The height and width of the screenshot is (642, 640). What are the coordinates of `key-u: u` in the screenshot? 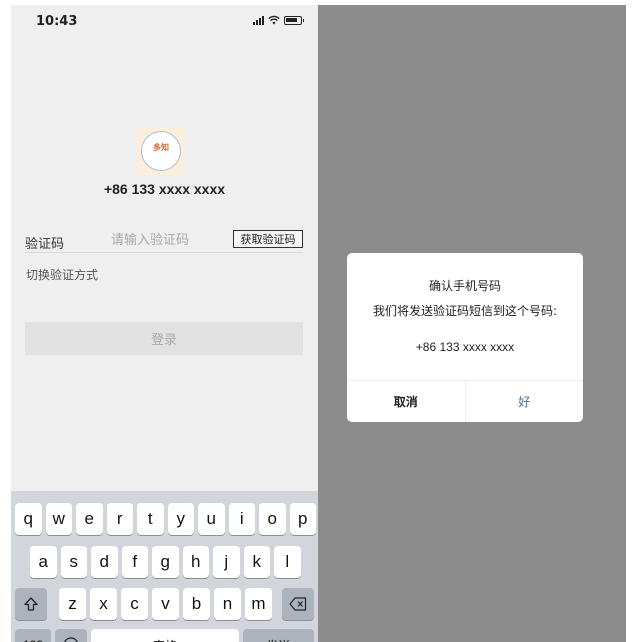 It's located at (211, 519).